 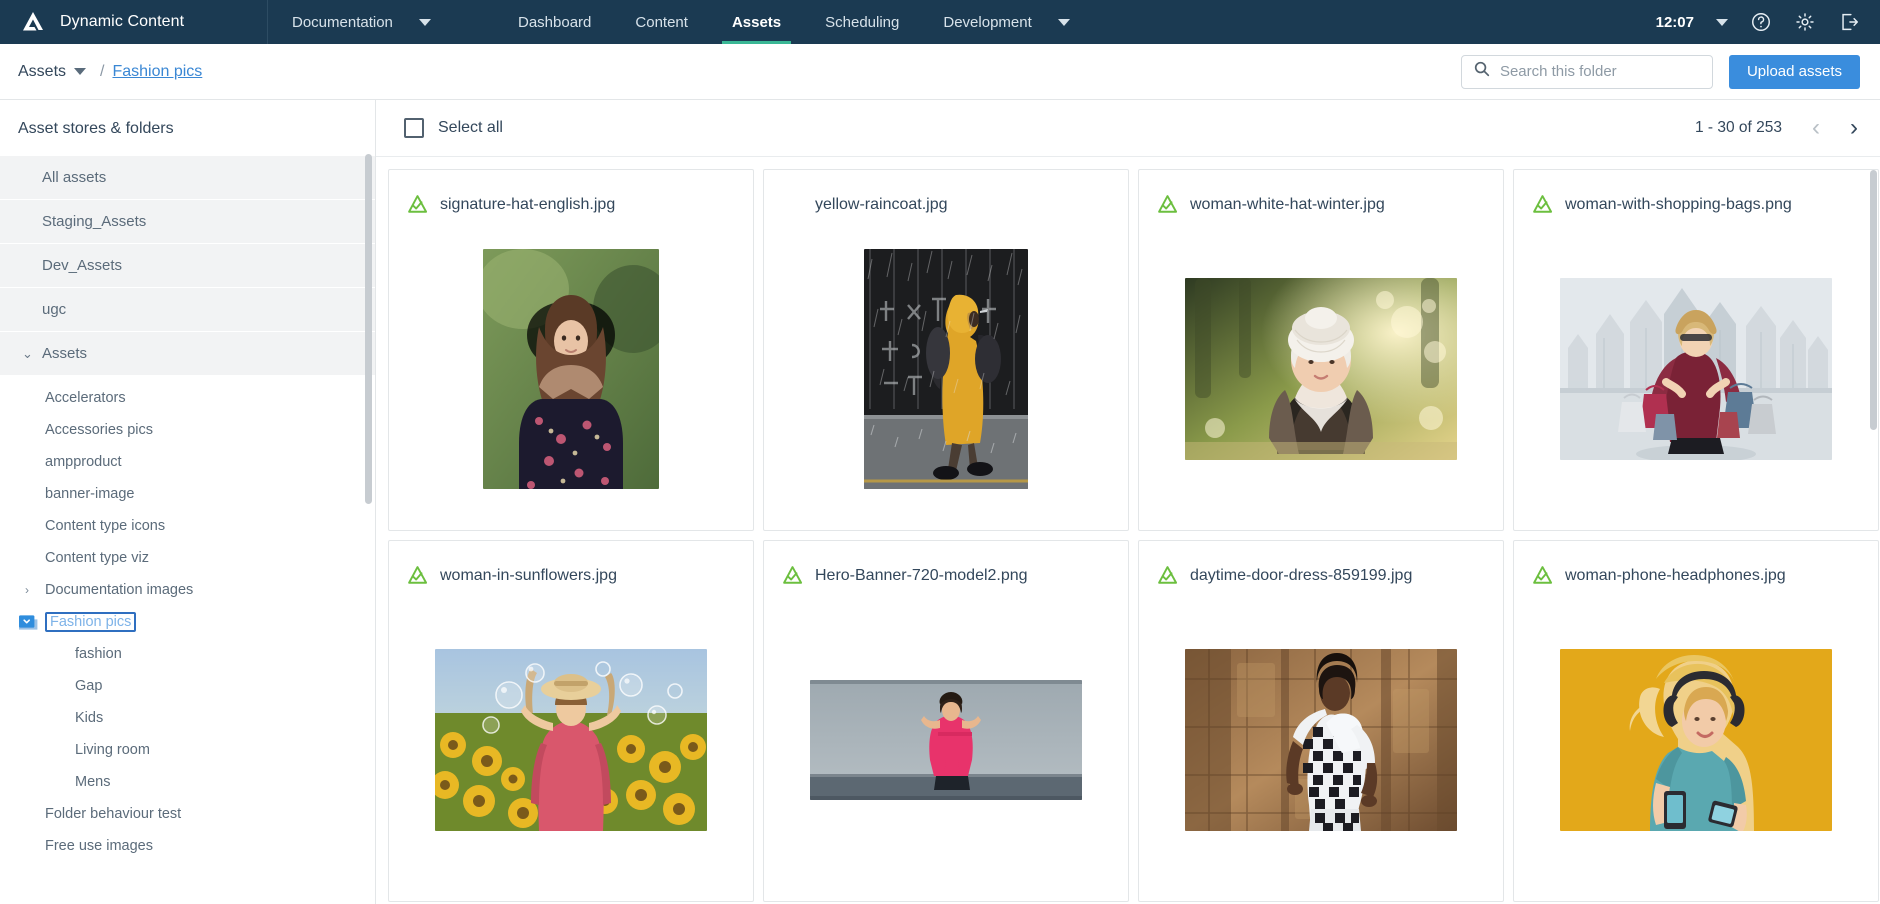 What do you see at coordinates (946, 567) in the screenshot?
I see `asset-card-header: Hero-Banner-720-model2.png` at bounding box center [946, 567].